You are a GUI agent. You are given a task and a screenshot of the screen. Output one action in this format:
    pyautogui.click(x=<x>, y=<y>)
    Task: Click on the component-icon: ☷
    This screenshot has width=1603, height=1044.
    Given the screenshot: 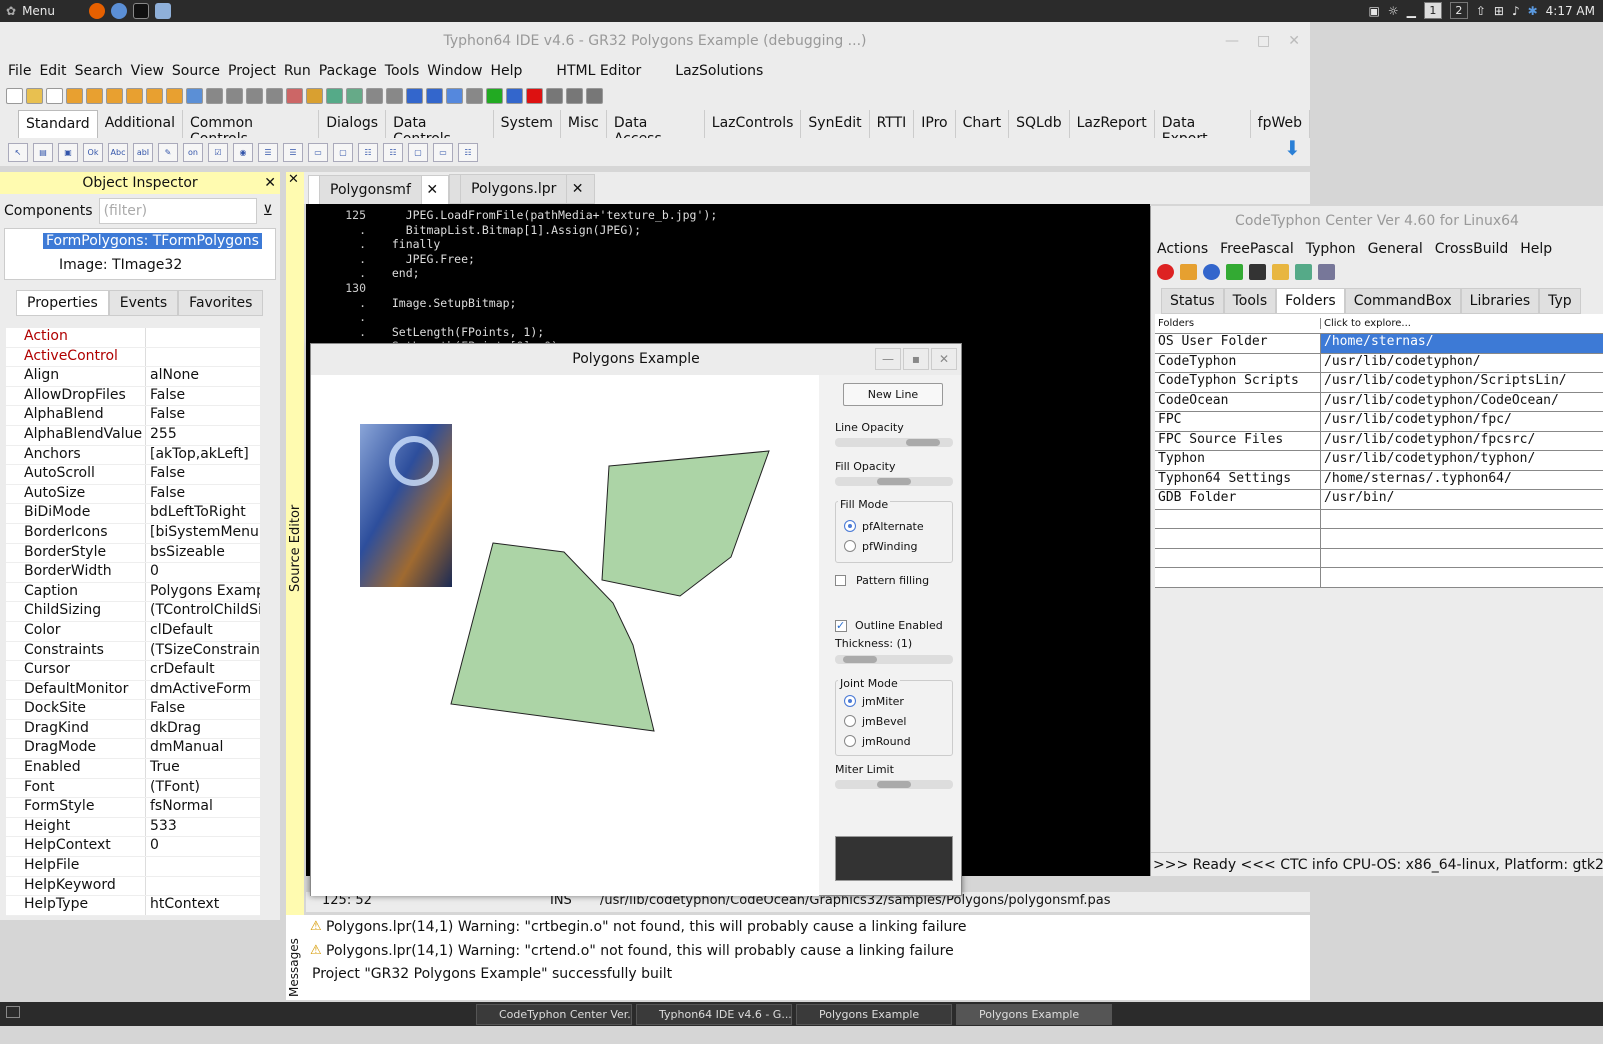 What is the action you would take?
    pyautogui.click(x=393, y=152)
    